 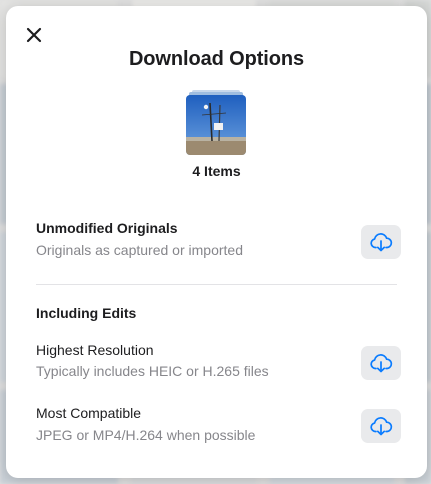 I want to click on close-icon, so click(x=34, y=35).